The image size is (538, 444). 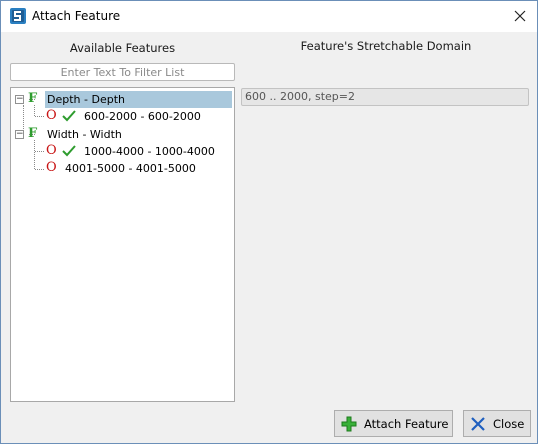 I want to click on close-label: Close, so click(x=509, y=423).